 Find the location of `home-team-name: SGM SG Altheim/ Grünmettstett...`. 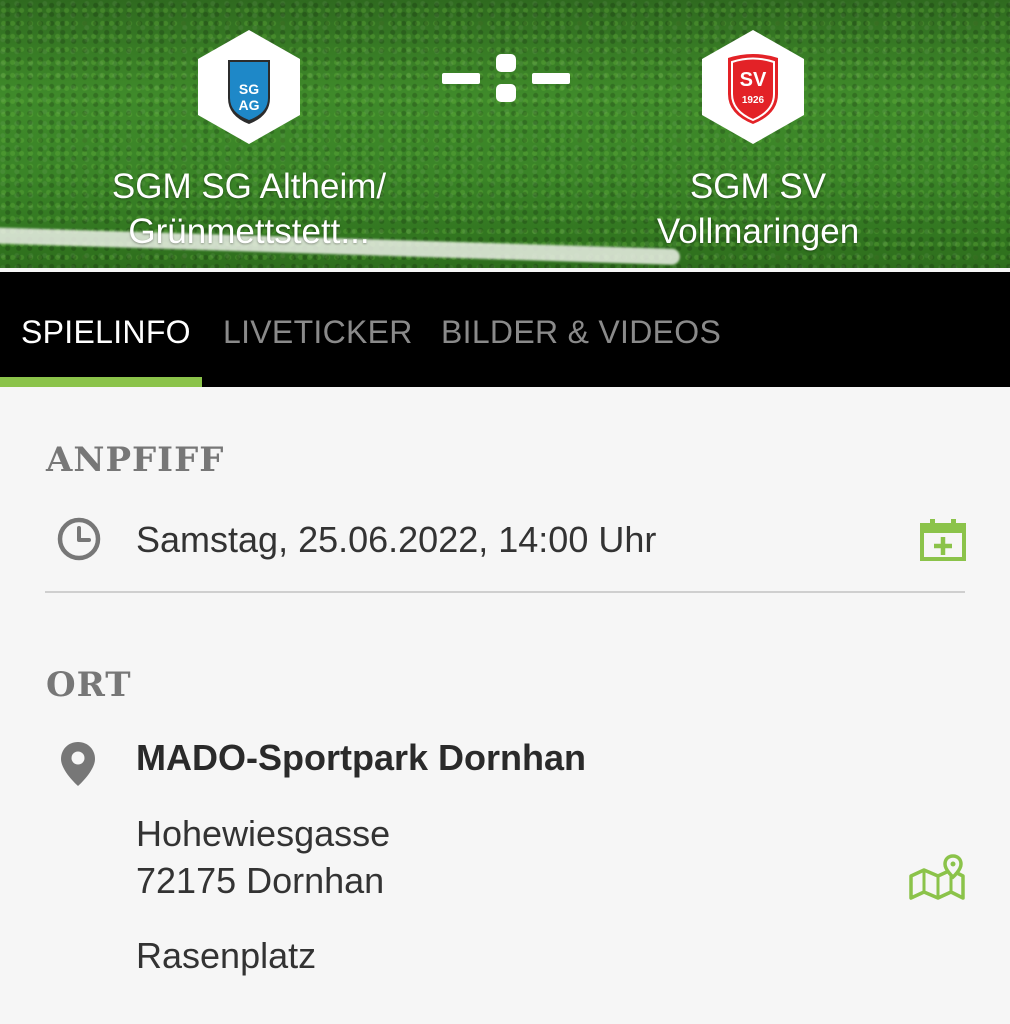

home-team-name: SGM SG Altheim/ Grünmettstett... is located at coordinates (249, 209).